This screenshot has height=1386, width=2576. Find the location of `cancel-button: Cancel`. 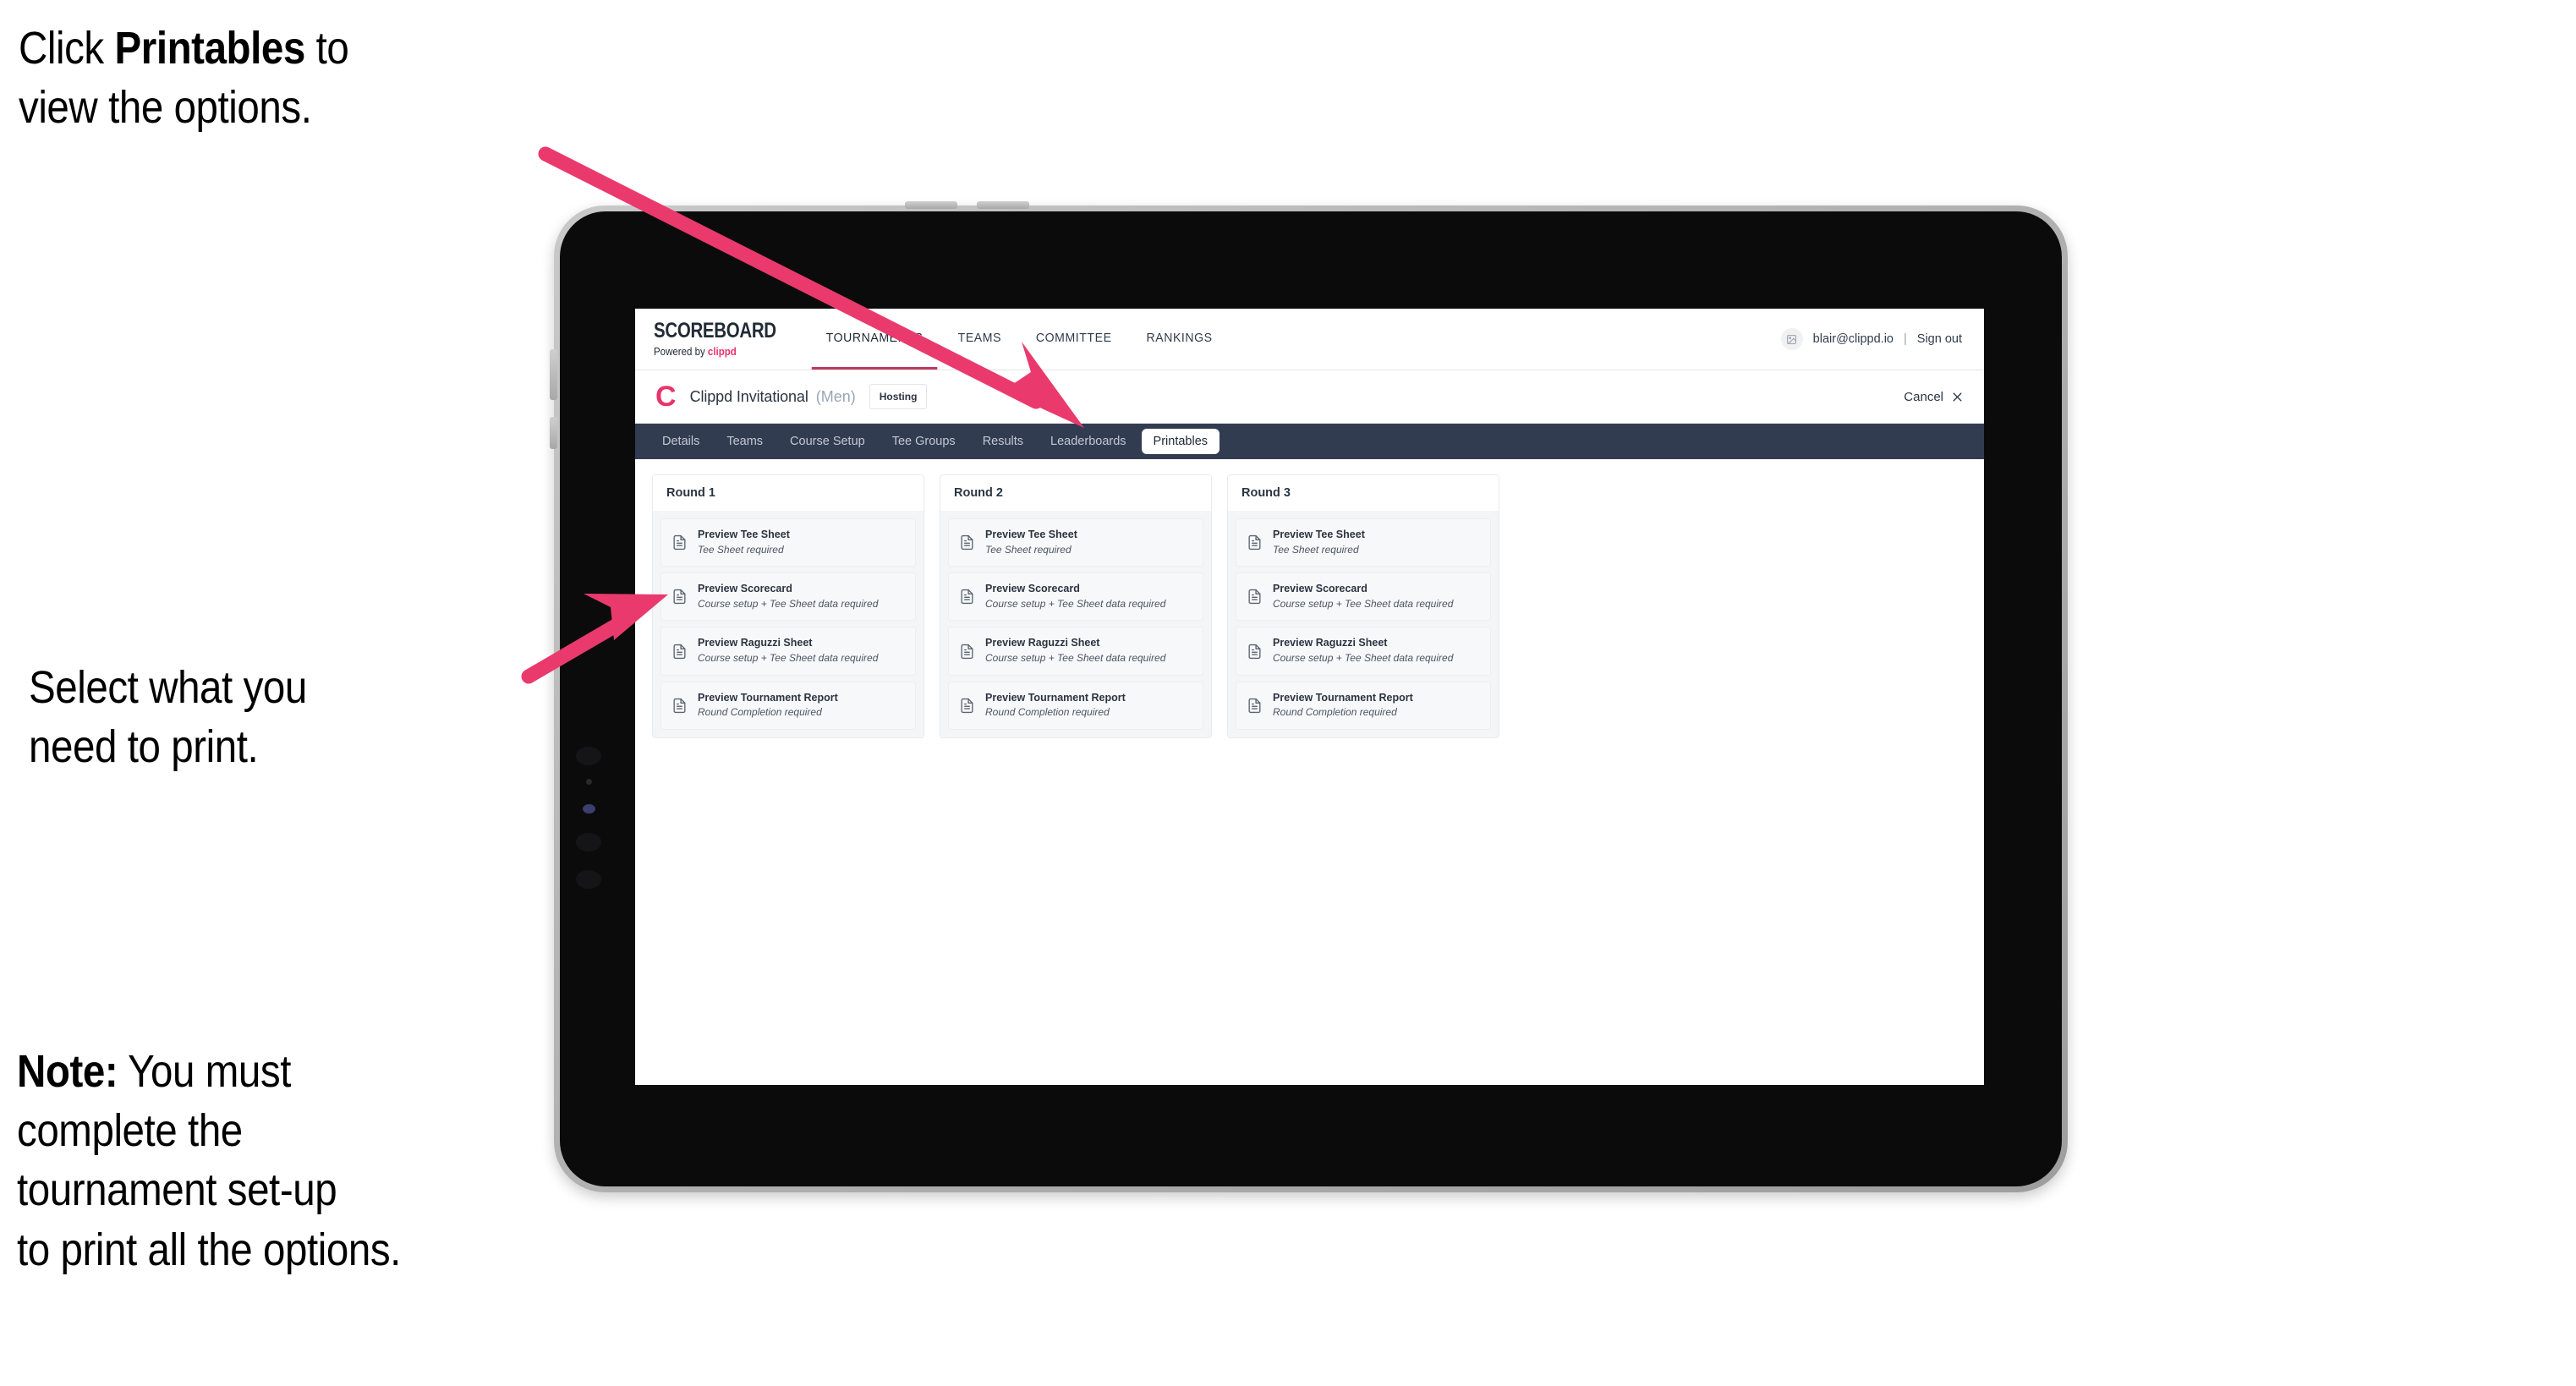

cancel-button: Cancel is located at coordinates (1934, 397).